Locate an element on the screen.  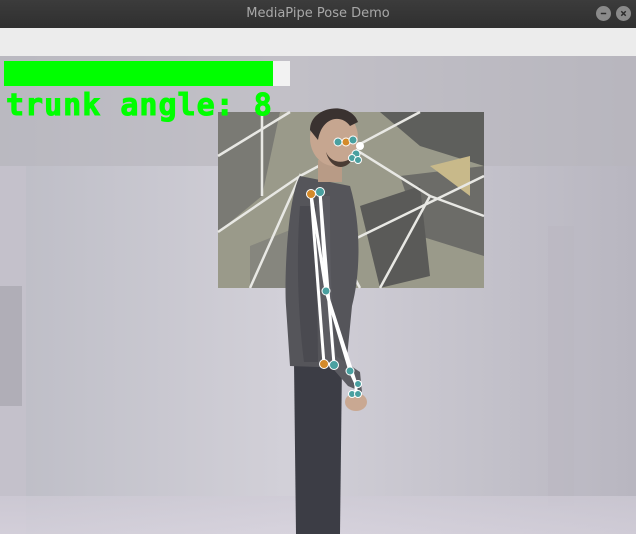
close-button is located at coordinates (623, 13).